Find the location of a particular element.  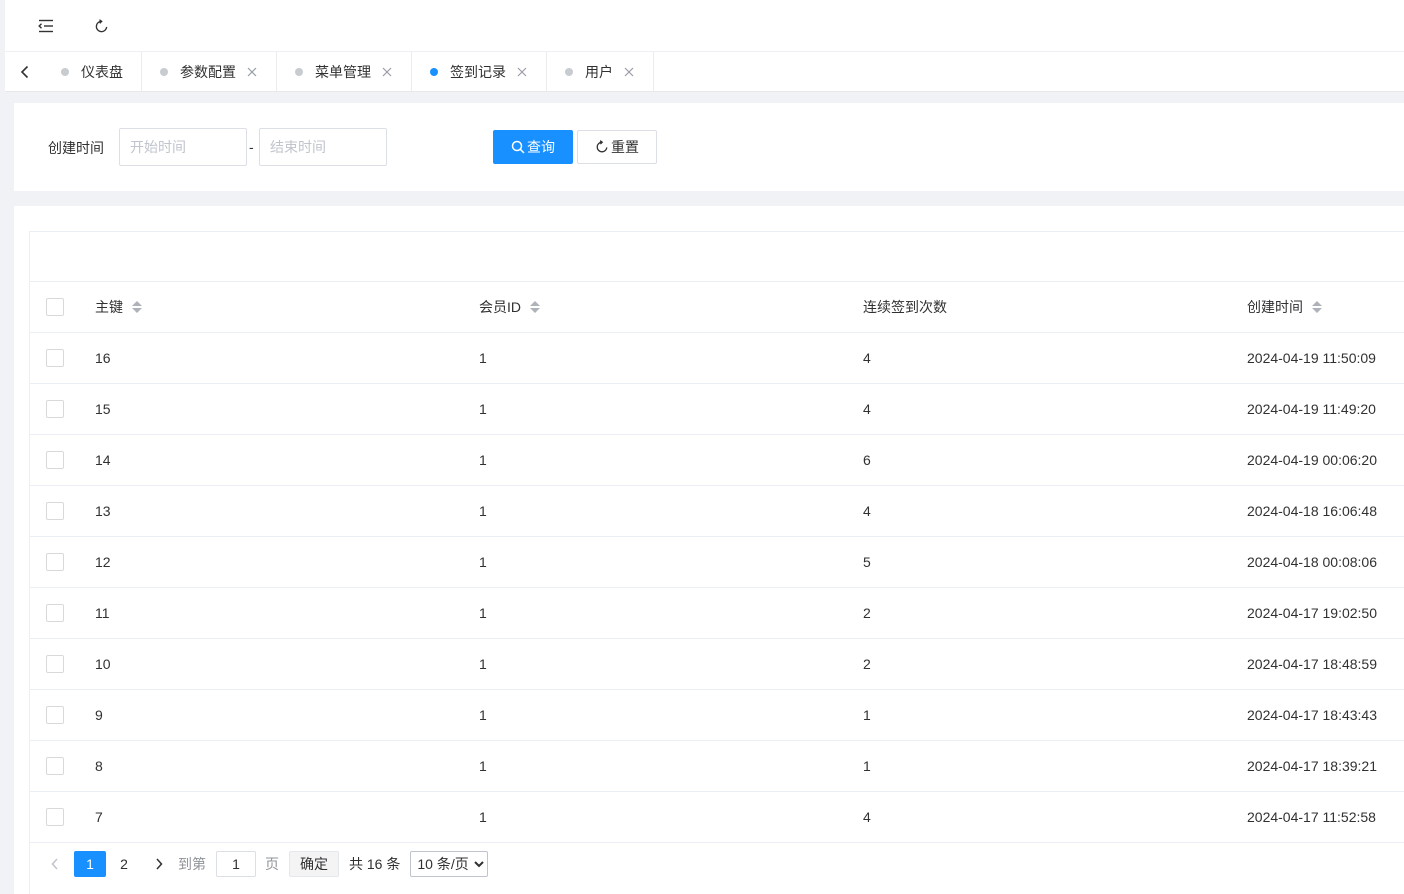

goto-prefix: 到第 is located at coordinates (192, 864).